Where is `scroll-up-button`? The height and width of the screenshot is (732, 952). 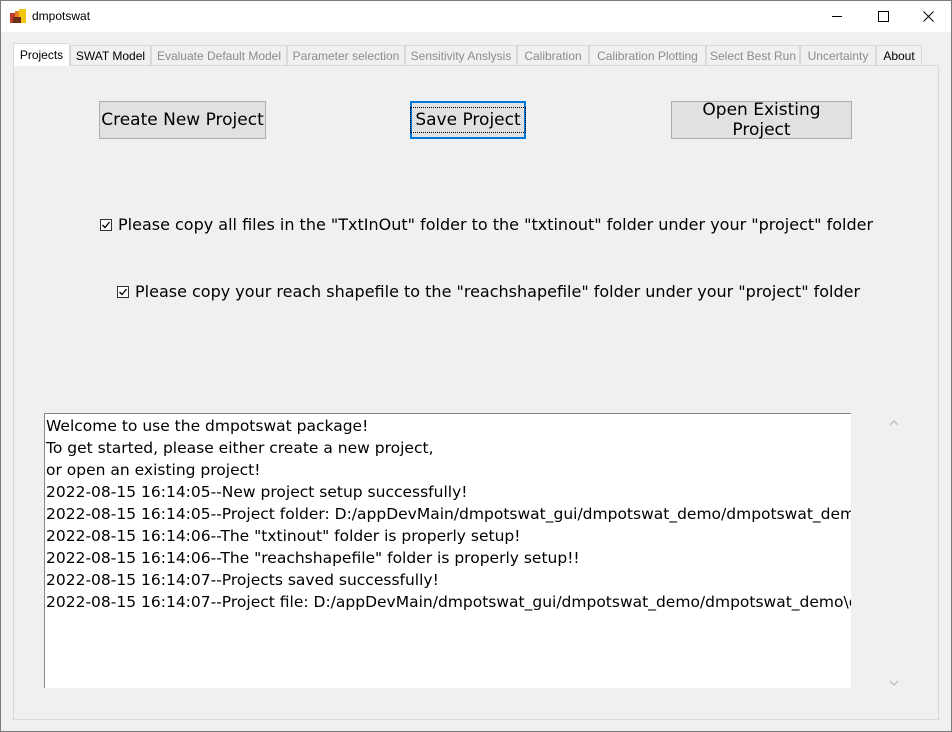
scroll-up-button is located at coordinates (894, 424).